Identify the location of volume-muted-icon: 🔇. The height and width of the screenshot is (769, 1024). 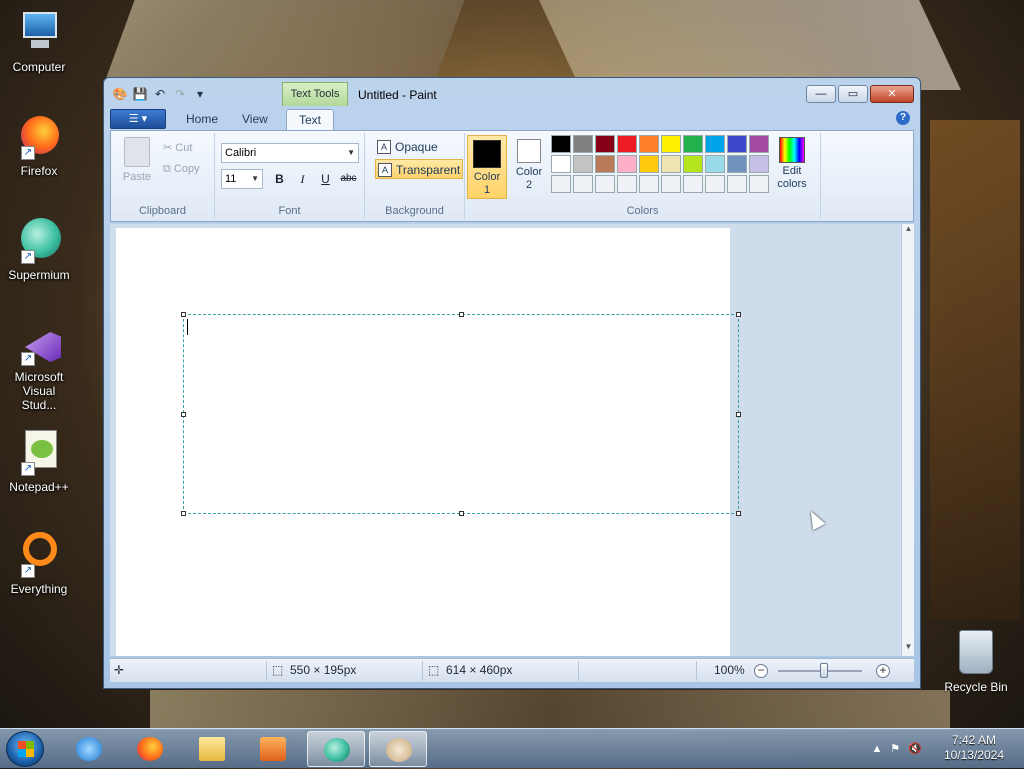
(915, 749).